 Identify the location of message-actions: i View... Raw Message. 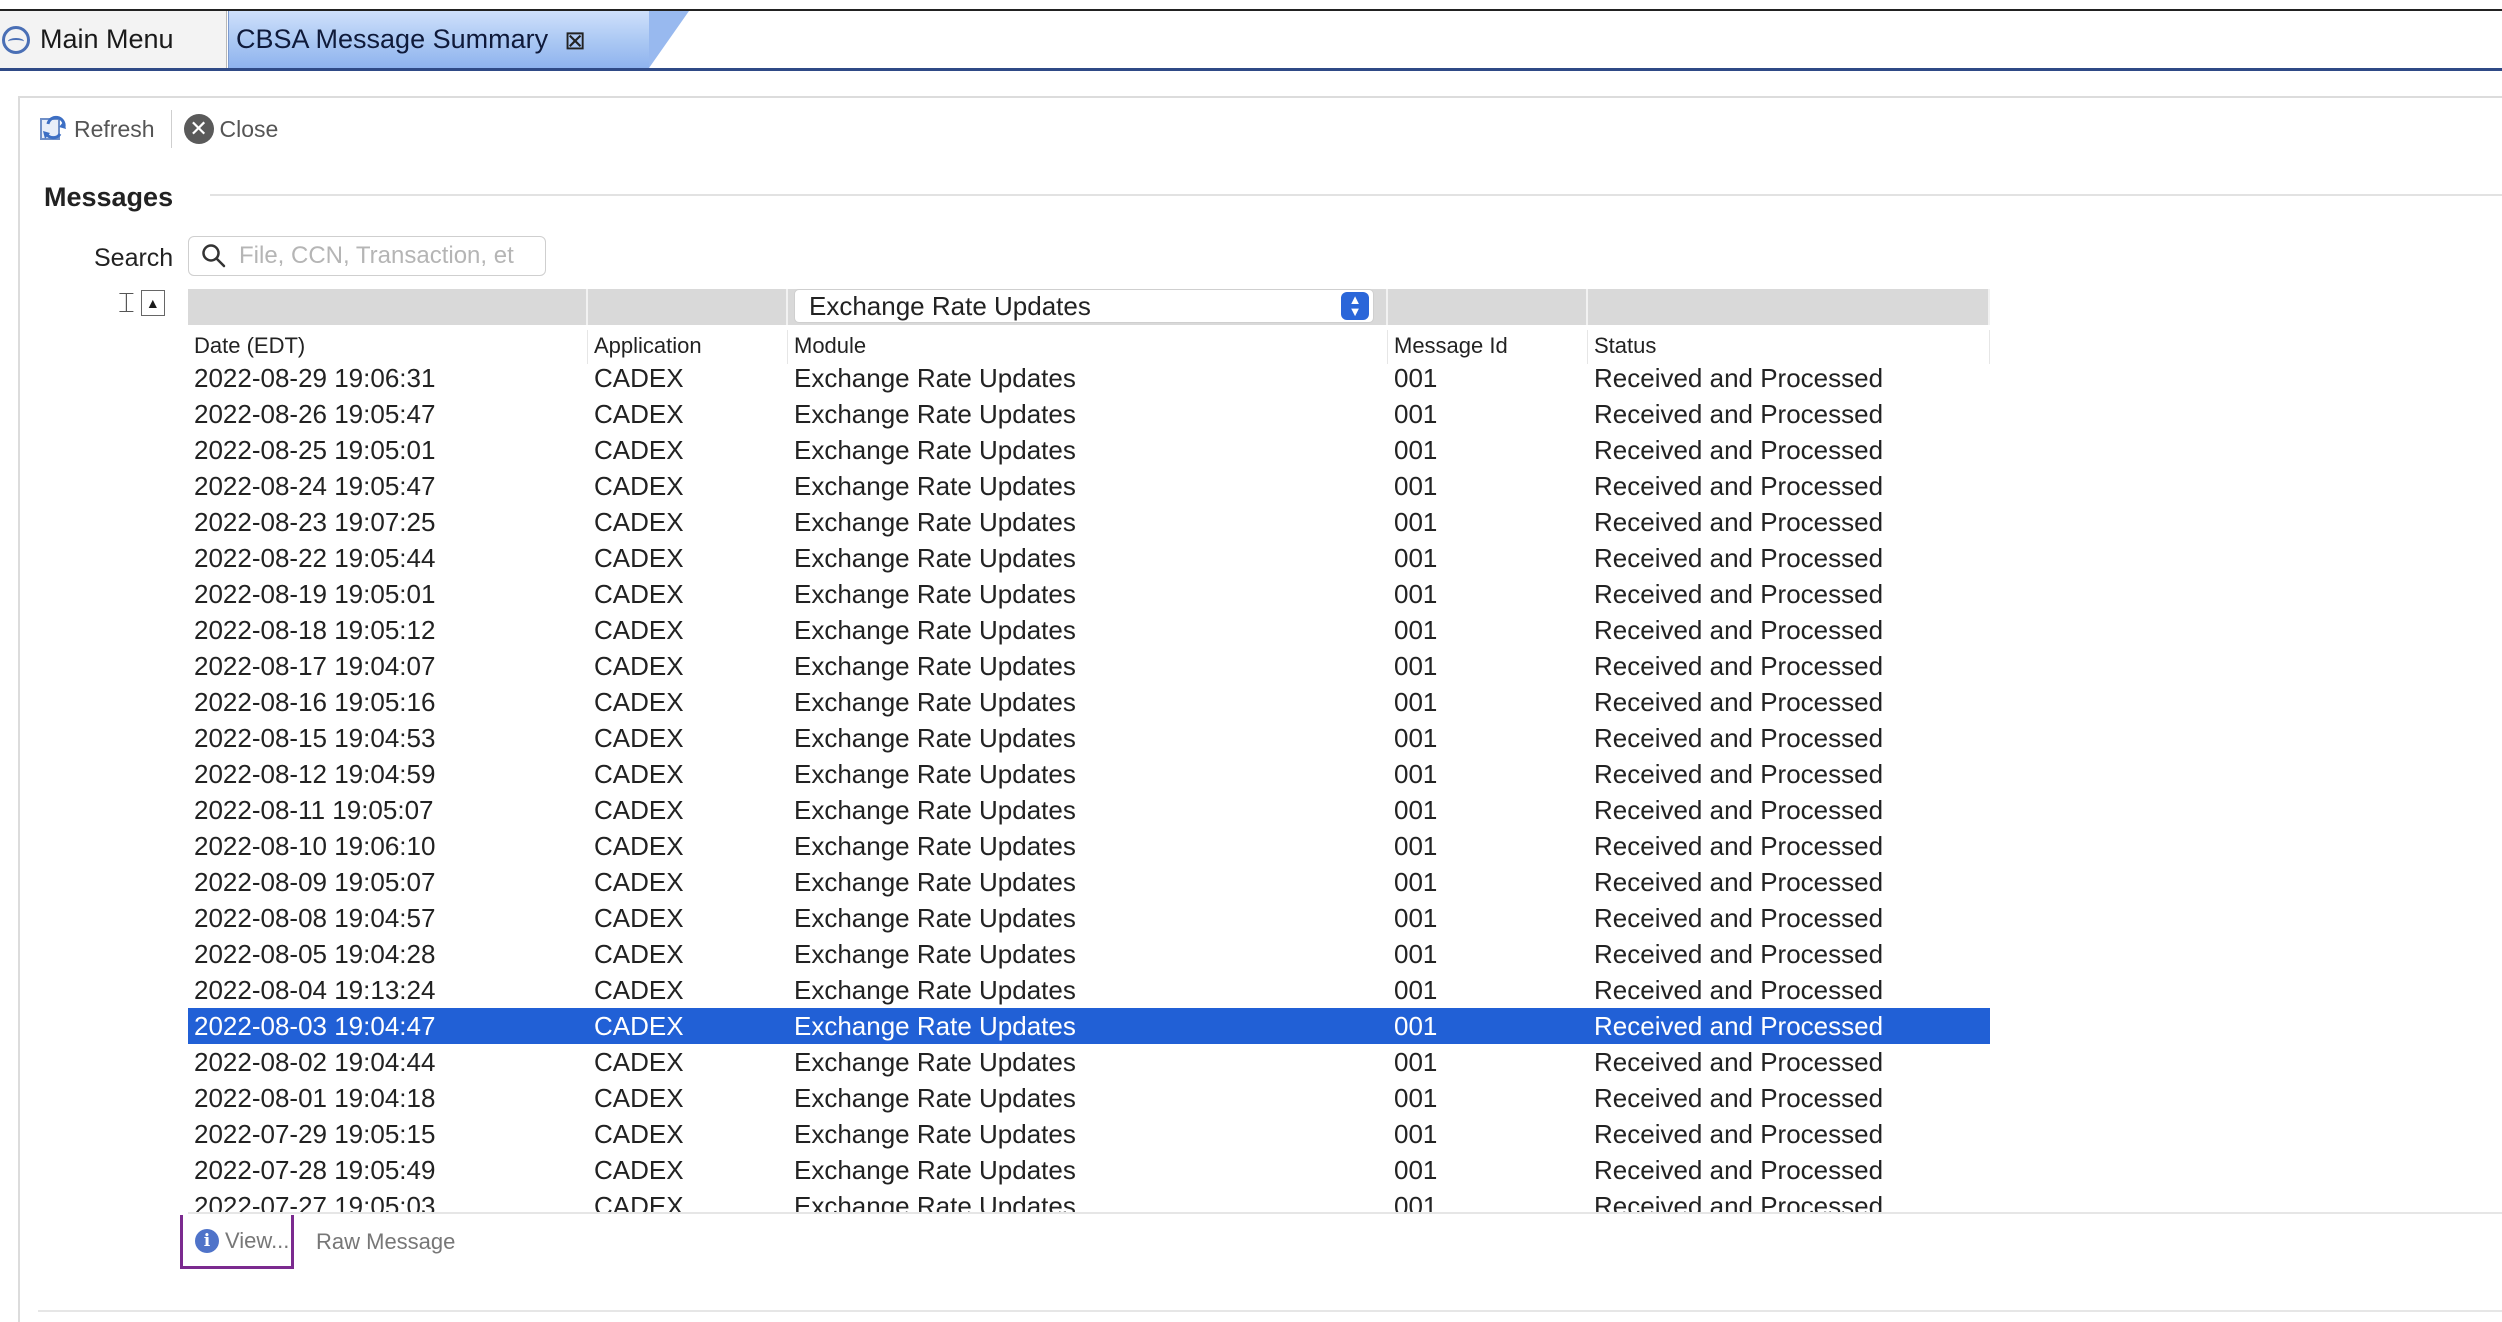
(317, 1242).